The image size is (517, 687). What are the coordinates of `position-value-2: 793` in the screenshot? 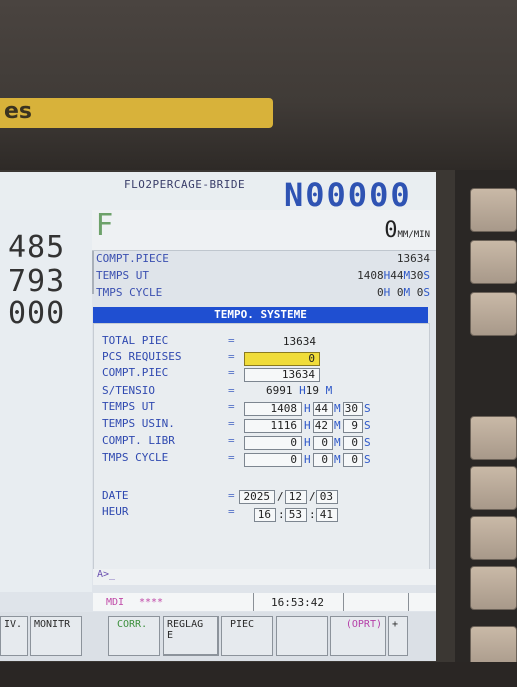 It's located at (37, 281).